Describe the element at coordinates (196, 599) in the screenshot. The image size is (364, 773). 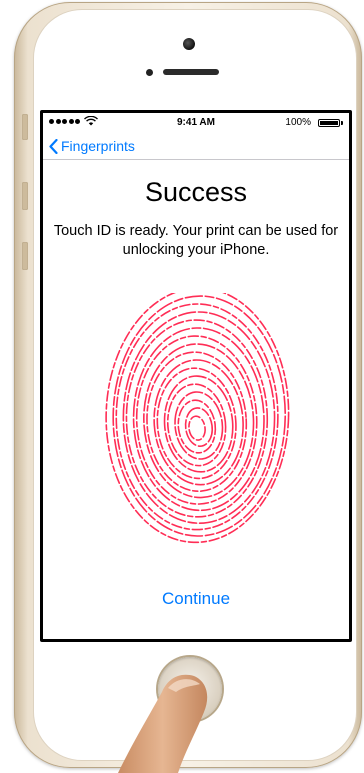
I see `continue-button: Continue` at that location.